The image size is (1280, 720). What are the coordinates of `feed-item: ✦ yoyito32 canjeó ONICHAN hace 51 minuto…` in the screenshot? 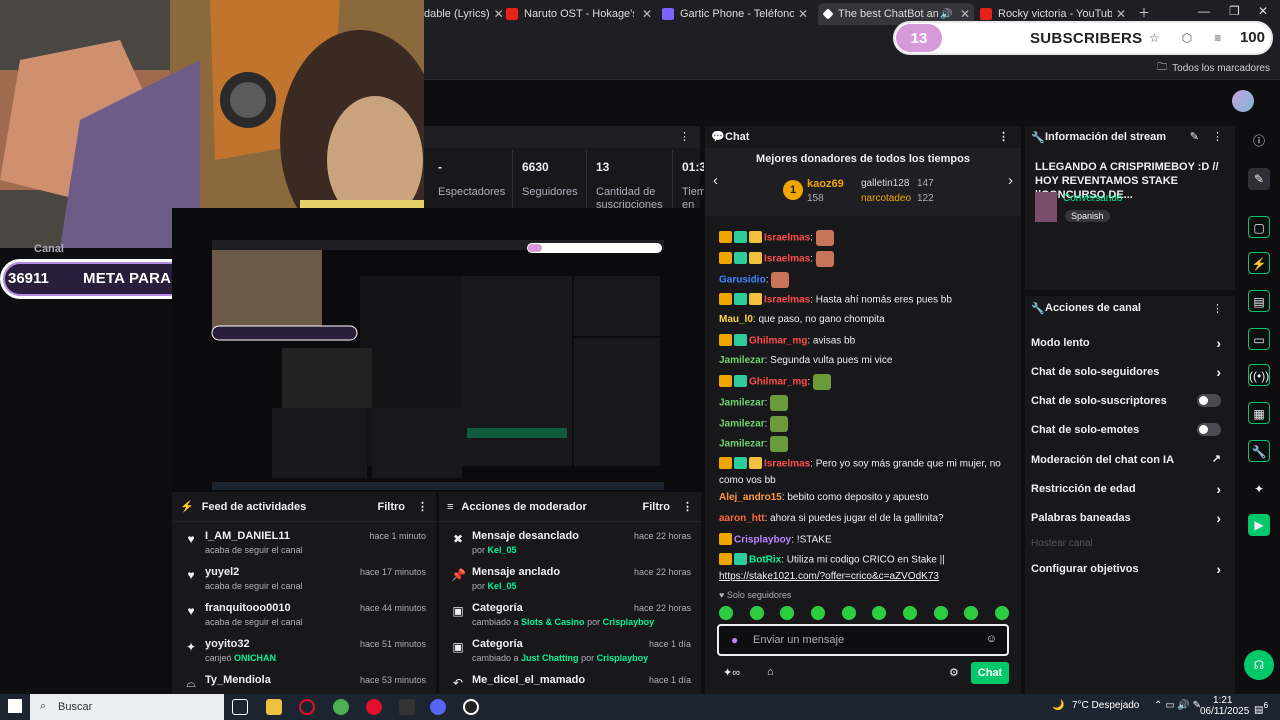 It's located at (304, 654).